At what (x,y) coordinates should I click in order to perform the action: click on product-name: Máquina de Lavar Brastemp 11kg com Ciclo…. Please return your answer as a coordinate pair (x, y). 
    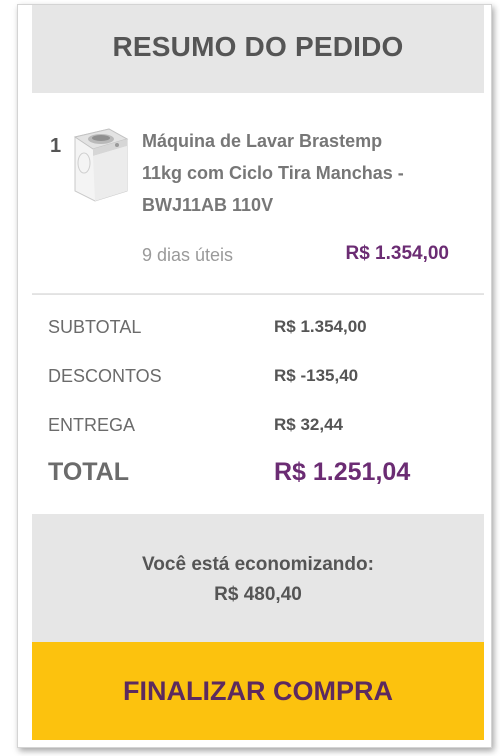
    Looking at the image, I should click on (307, 173).